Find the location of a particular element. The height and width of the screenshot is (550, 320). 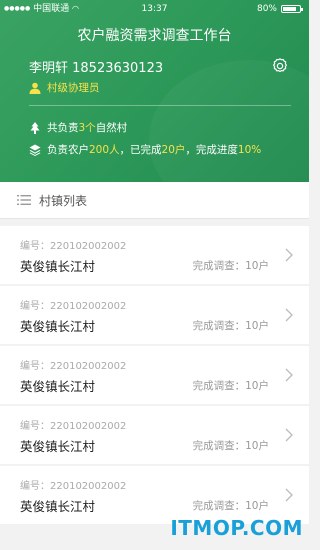

layers-icon is located at coordinates (35, 150).